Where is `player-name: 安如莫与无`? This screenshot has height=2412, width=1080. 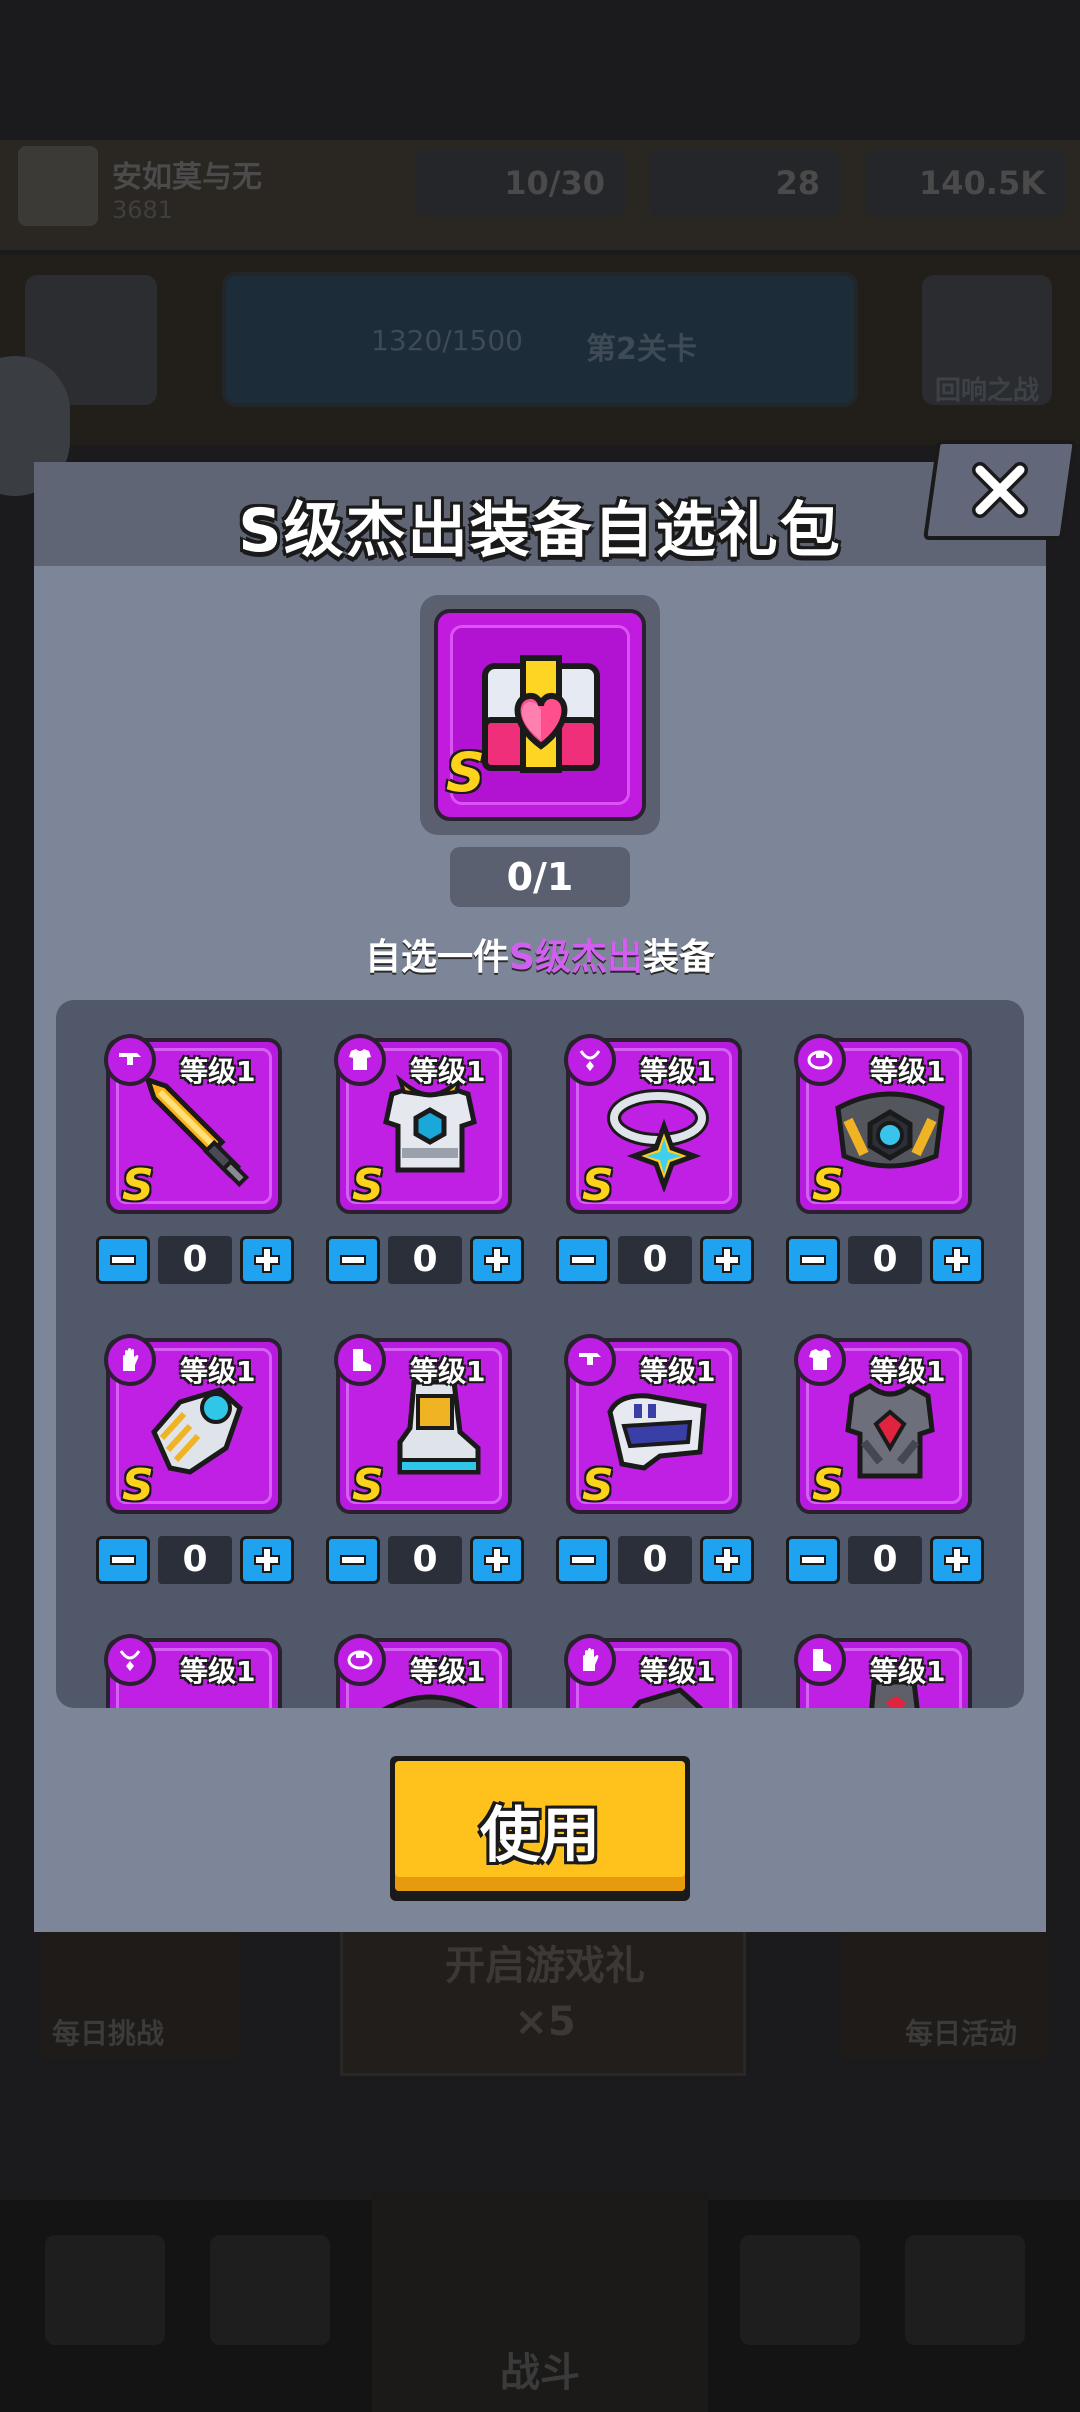
player-name: 安如莫与无 is located at coordinates (187, 177).